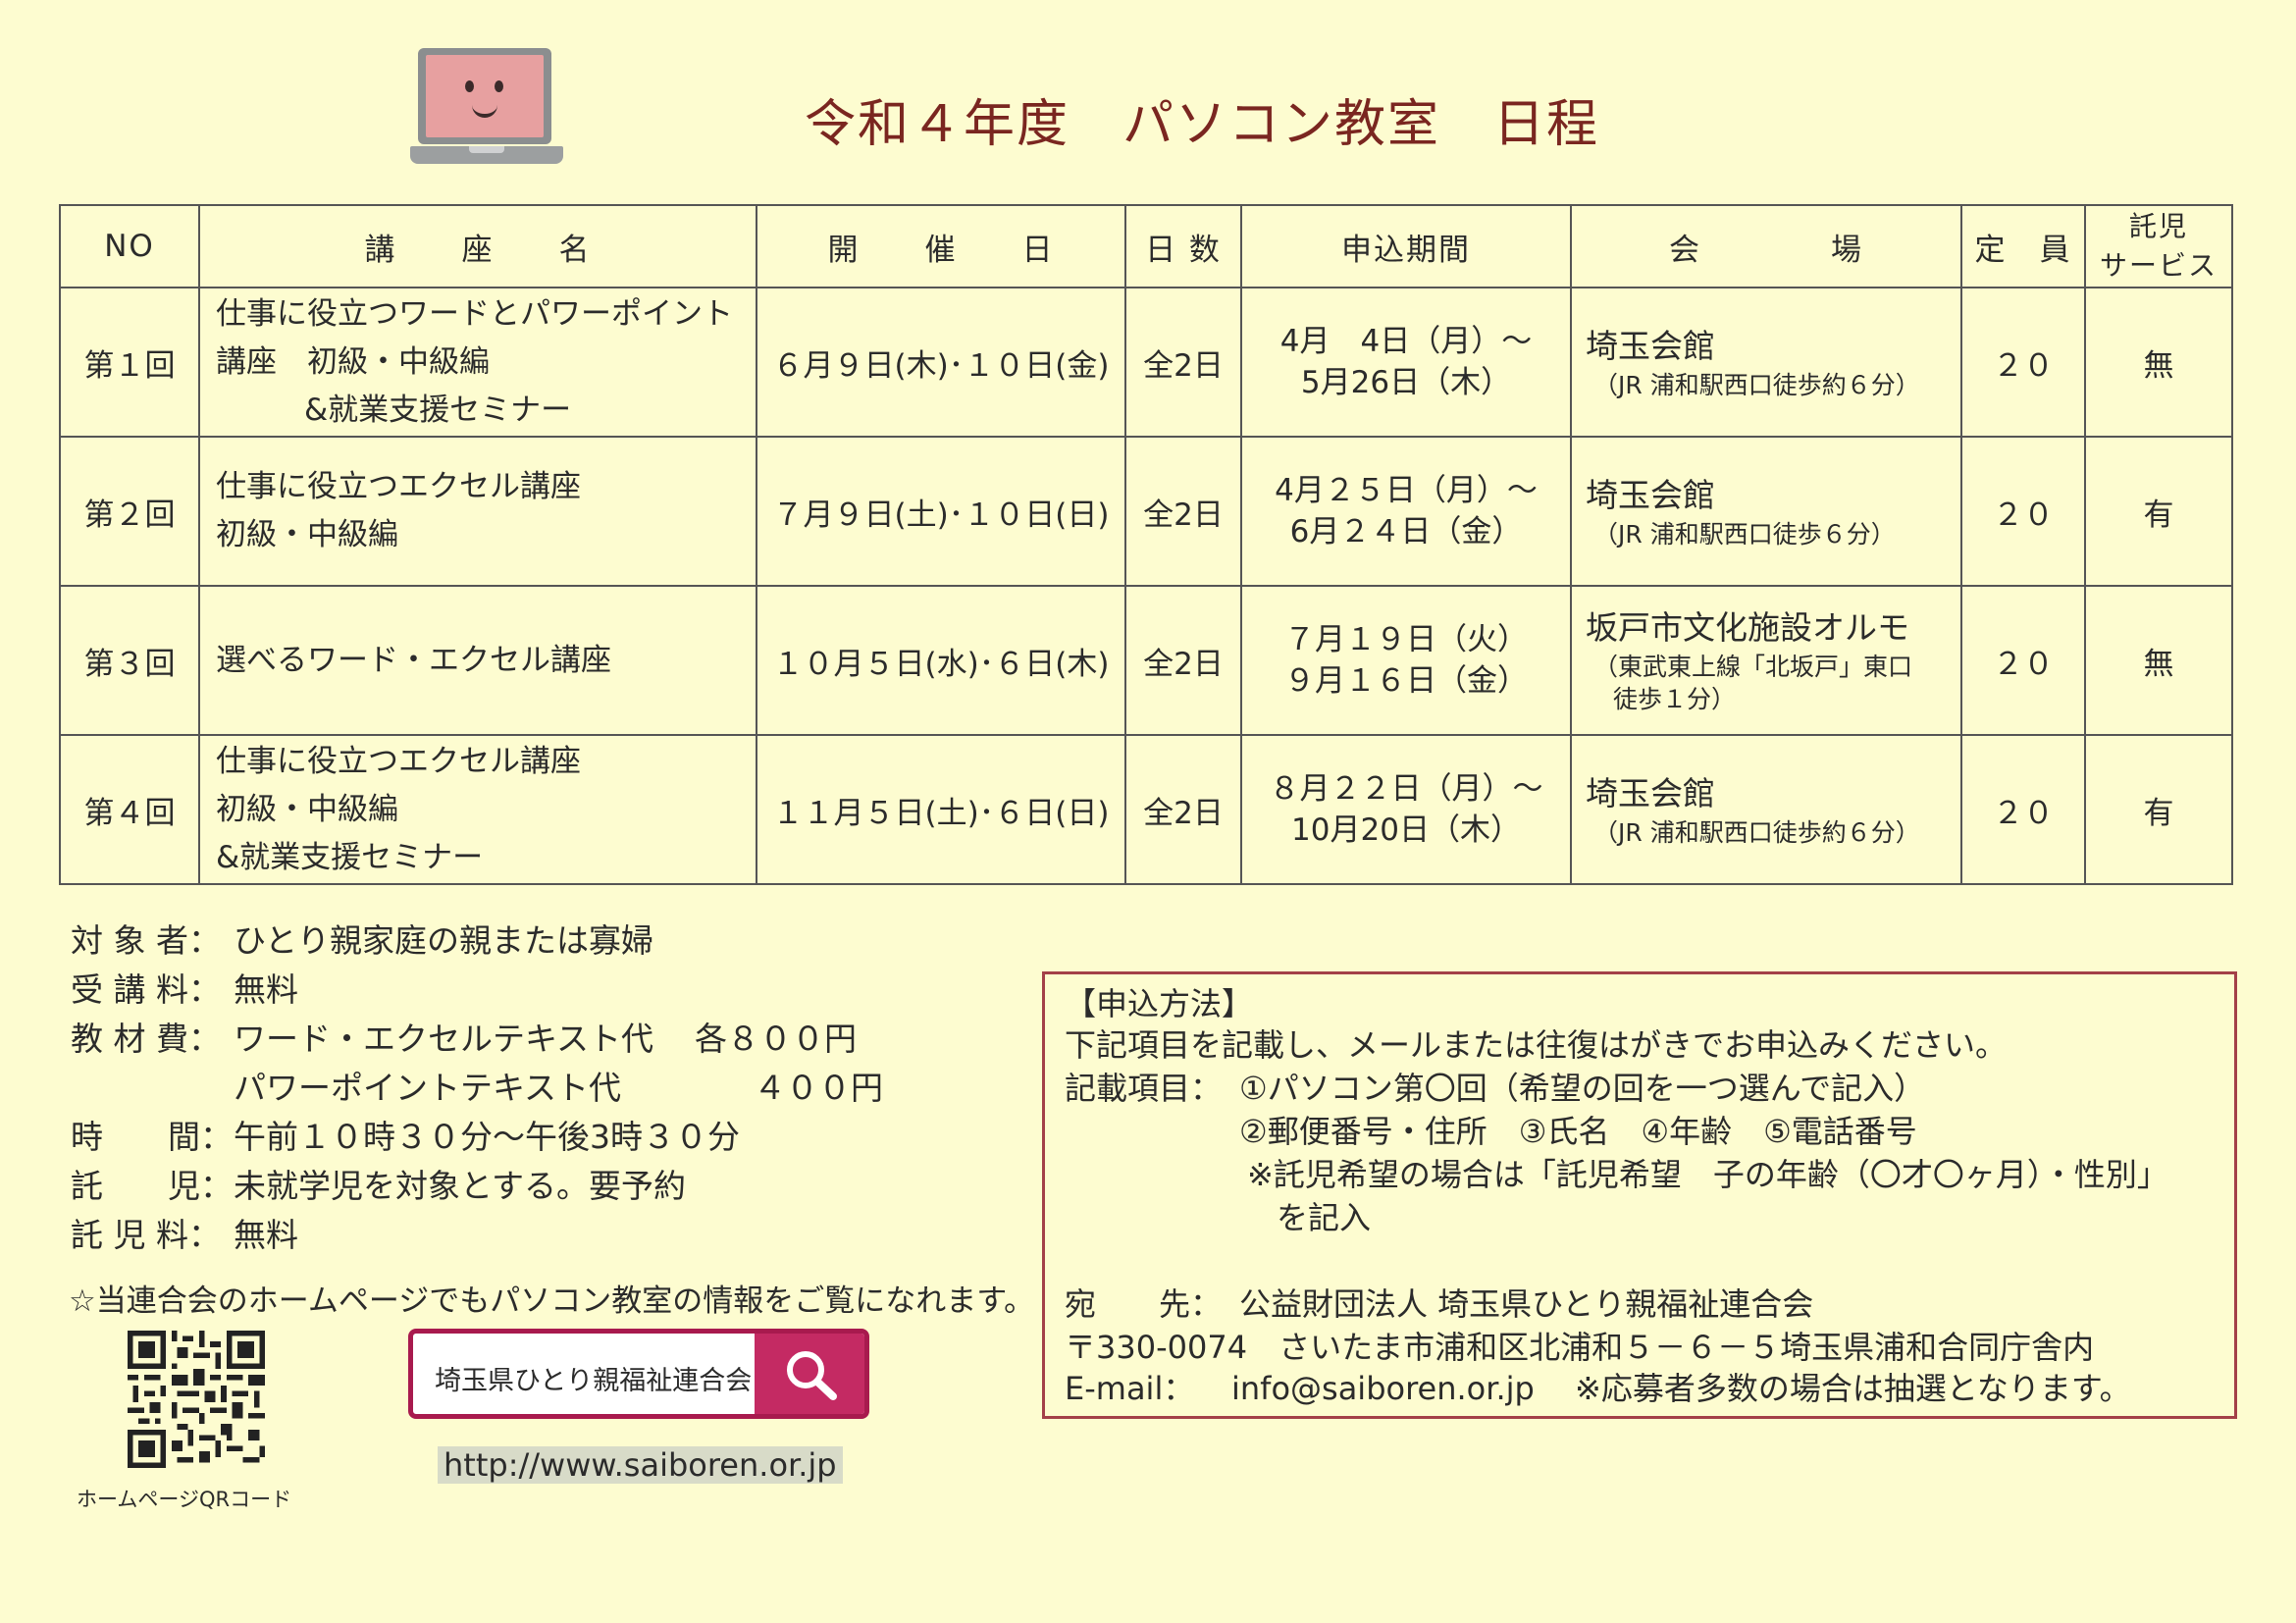 This screenshot has width=2296, height=1623. I want to click on header-date: 開 催 日, so click(941, 246).